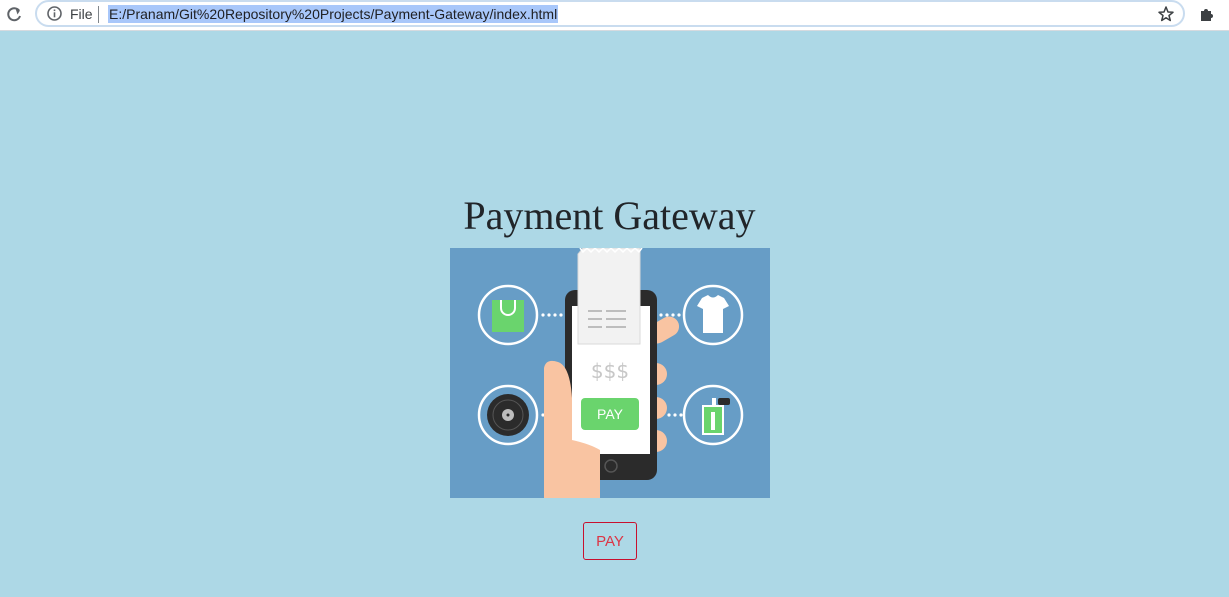 Image resolution: width=1229 pixels, height=597 pixels. Describe the element at coordinates (610, 541) in the screenshot. I see `pay-button: PAY` at that location.